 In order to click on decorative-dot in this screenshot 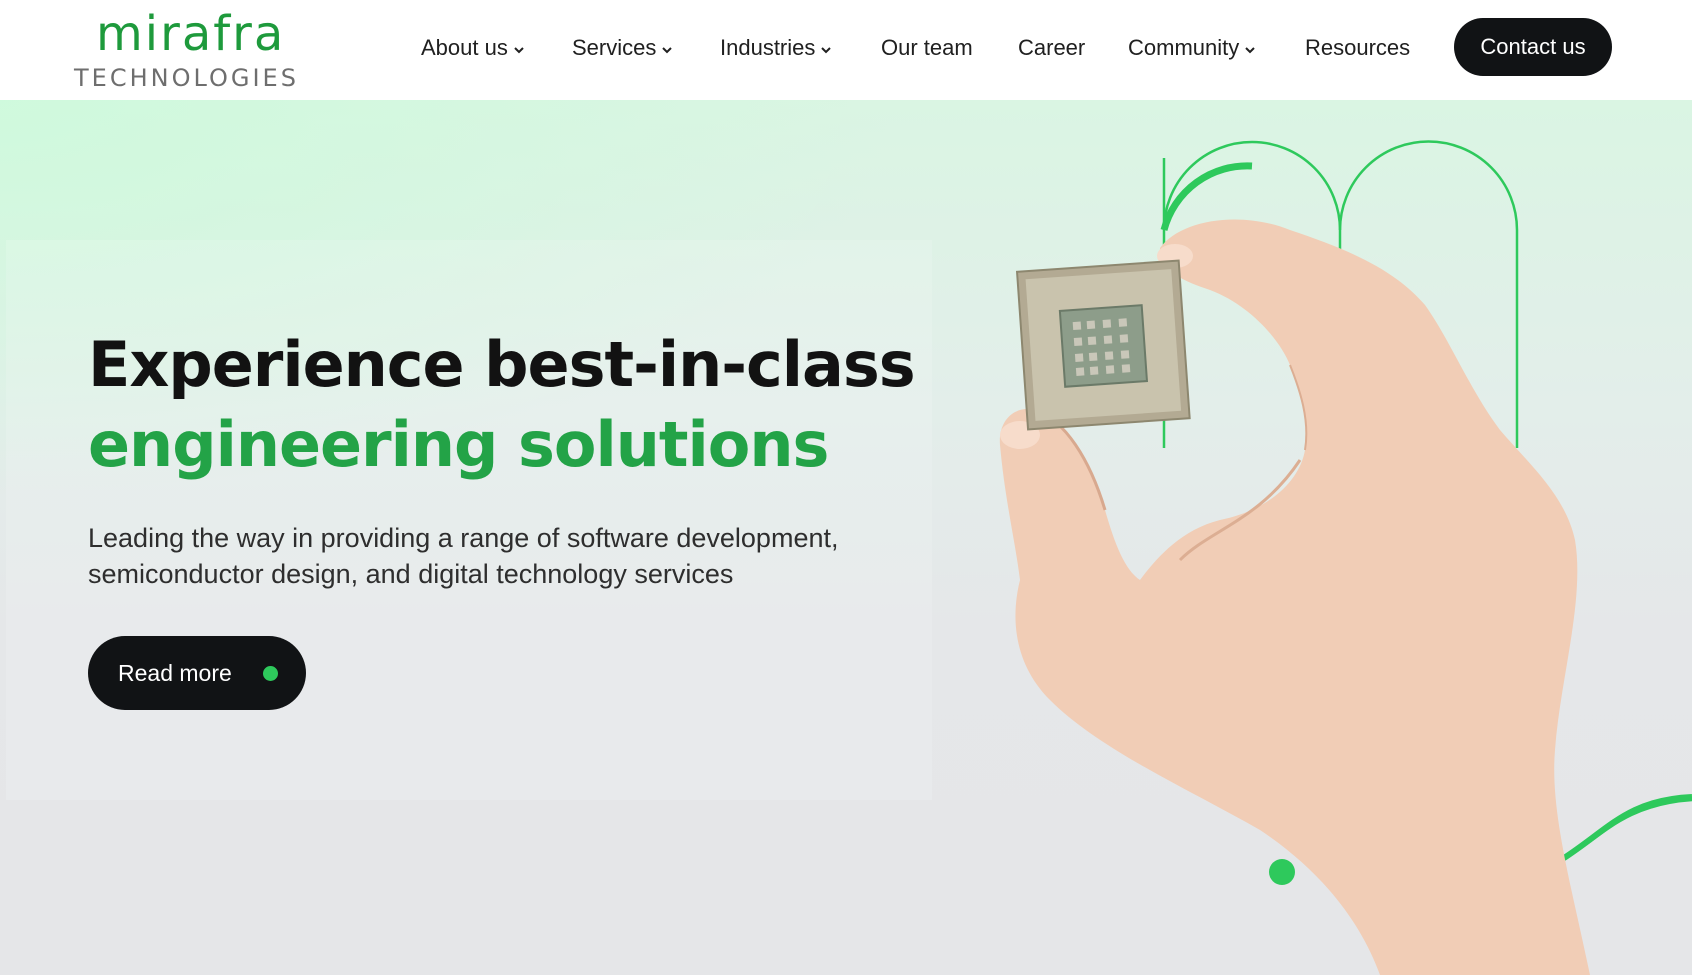, I will do `click(1282, 872)`.